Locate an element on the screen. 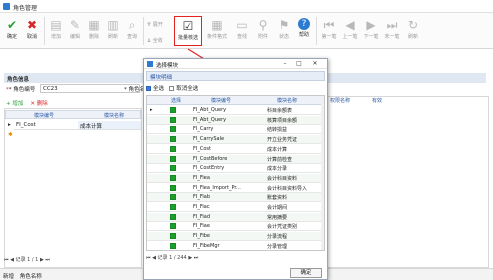  cancel-all-button: 取消全选 is located at coordinates (183, 89).